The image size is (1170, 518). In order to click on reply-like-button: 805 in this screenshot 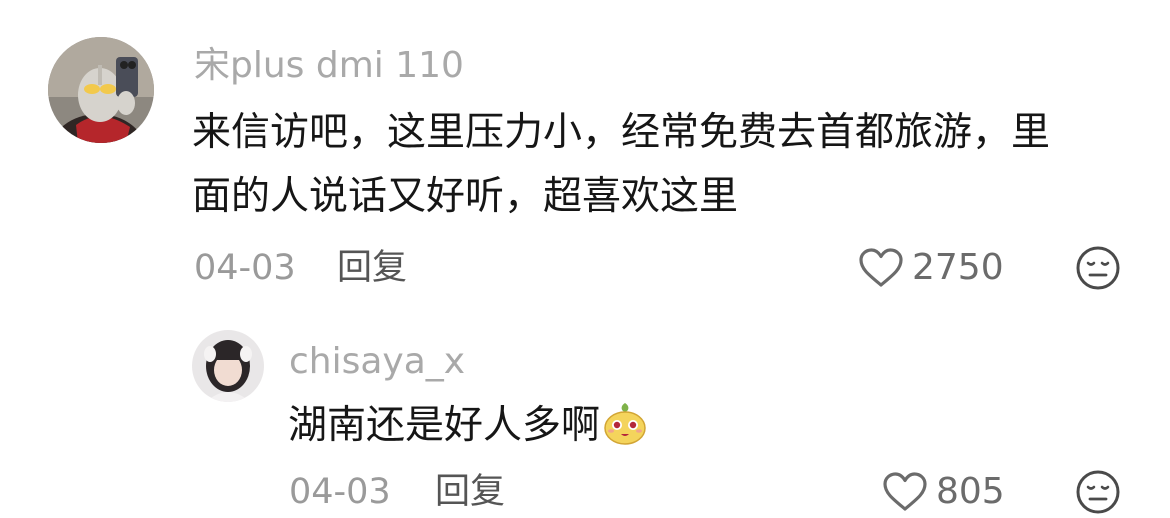, I will do `click(943, 492)`.